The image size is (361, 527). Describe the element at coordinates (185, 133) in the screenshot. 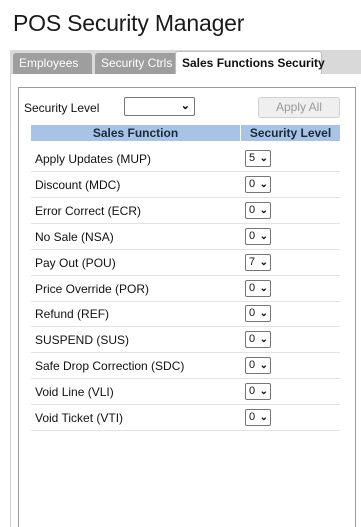

I see `table-header: Sales Function Security Level` at that location.